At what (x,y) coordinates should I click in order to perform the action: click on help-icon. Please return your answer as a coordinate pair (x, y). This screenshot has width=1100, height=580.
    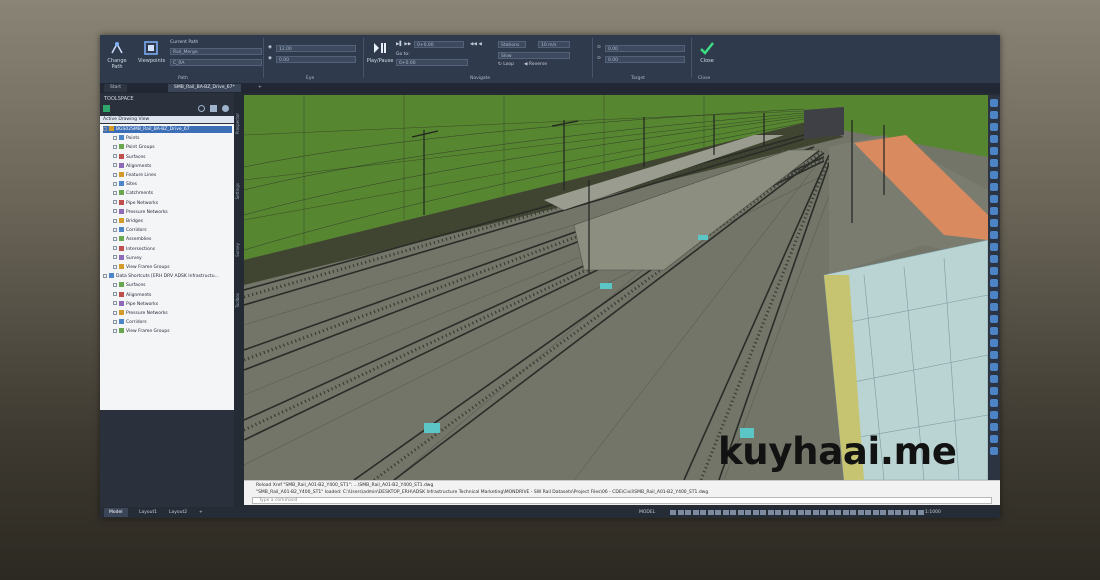
    Looking at the image, I should click on (225, 108).